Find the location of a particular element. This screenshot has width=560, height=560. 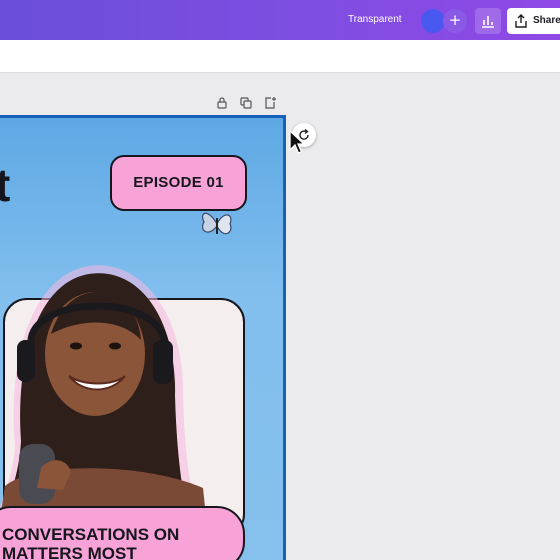

pointer-cursor-icon is located at coordinates (297, 142).